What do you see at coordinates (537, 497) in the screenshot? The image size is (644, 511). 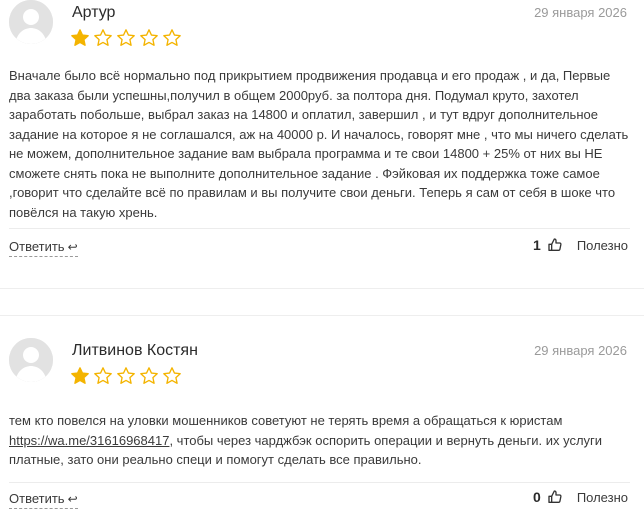 I see `useful-count: 0` at bounding box center [537, 497].